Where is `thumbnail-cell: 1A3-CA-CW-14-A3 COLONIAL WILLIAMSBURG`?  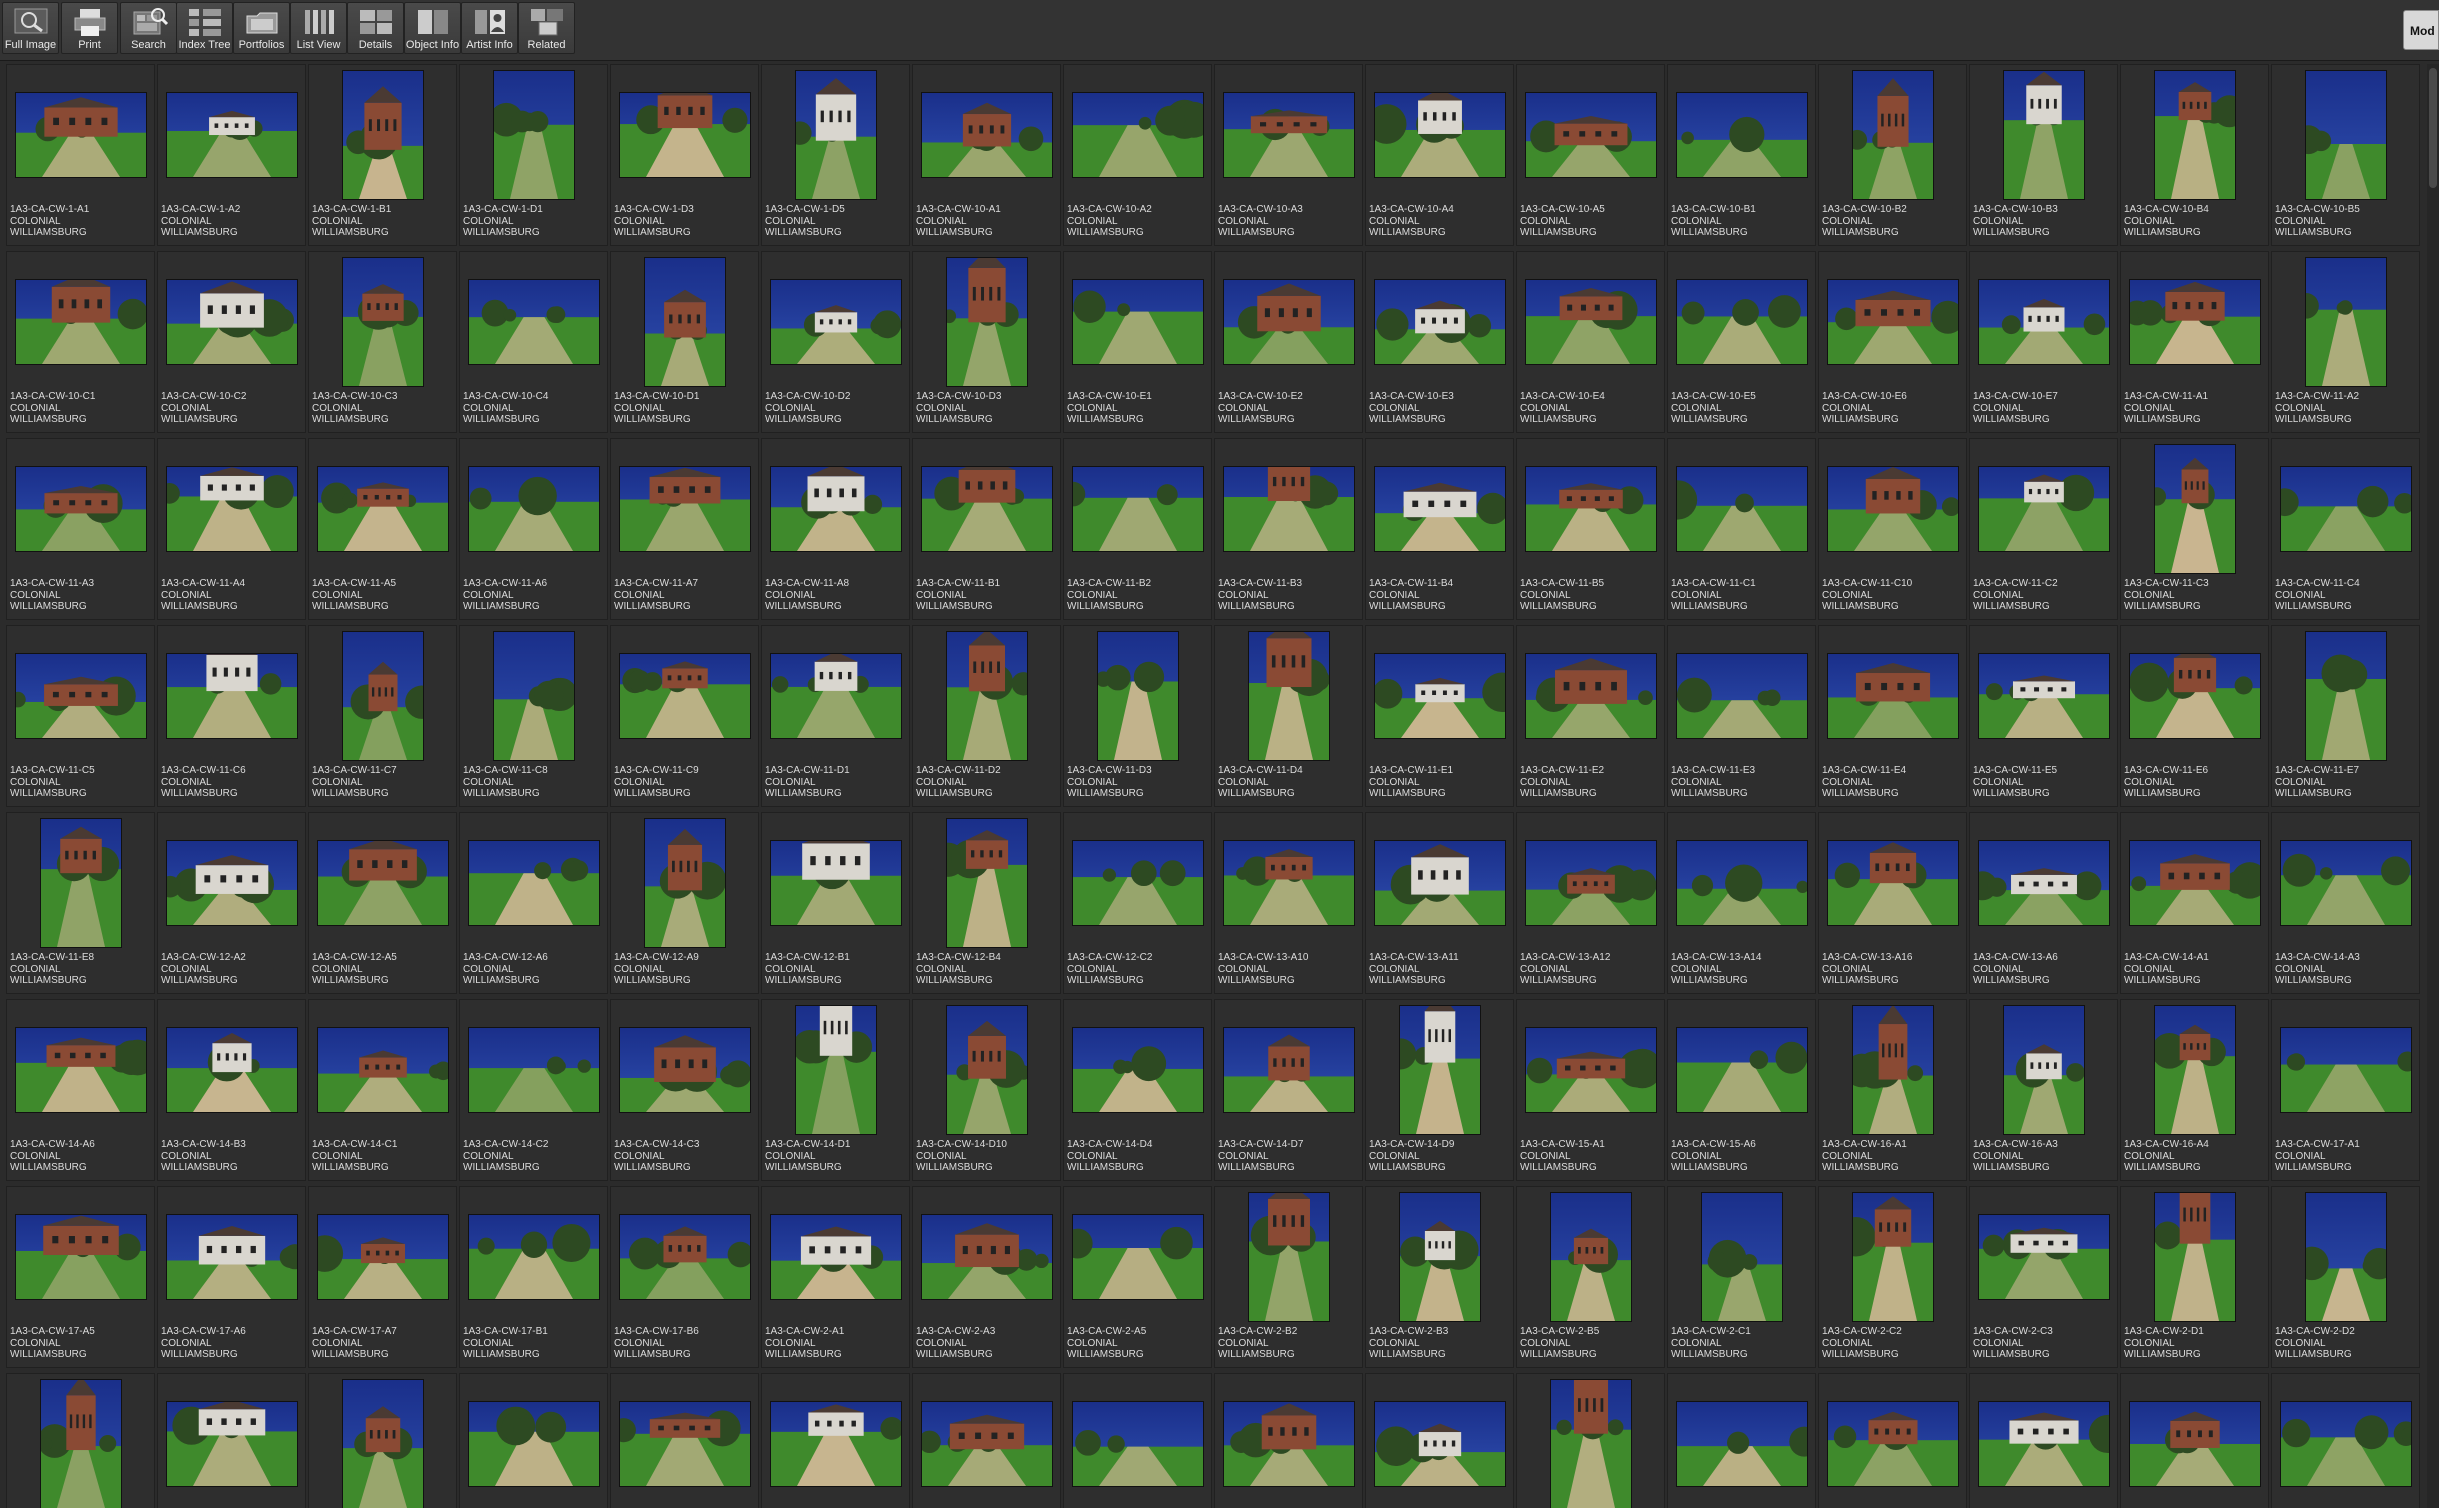
thumbnail-cell: 1A3-CA-CW-14-A3 COLONIAL WILLIAMSBURG is located at coordinates (2345, 903).